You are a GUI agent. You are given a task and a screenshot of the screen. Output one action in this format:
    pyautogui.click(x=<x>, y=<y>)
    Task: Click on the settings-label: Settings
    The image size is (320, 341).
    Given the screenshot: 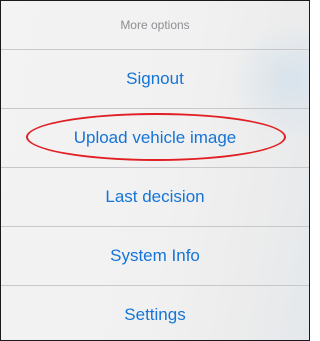 What is the action you would take?
    pyautogui.click(x=155, y=314)
    